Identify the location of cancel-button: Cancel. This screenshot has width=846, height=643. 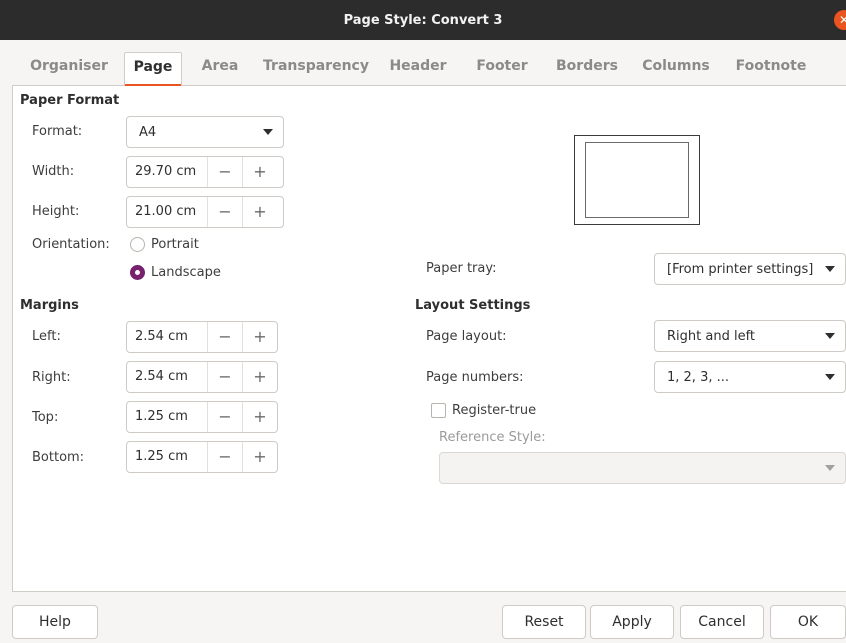
(722, 622).